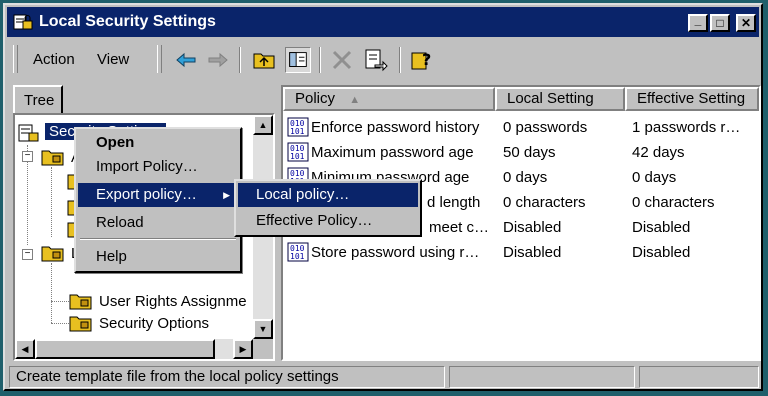 The width and height of the screenshot is (768, 396). I want to click on scroll-left-button: ◀, so click(25, 349).